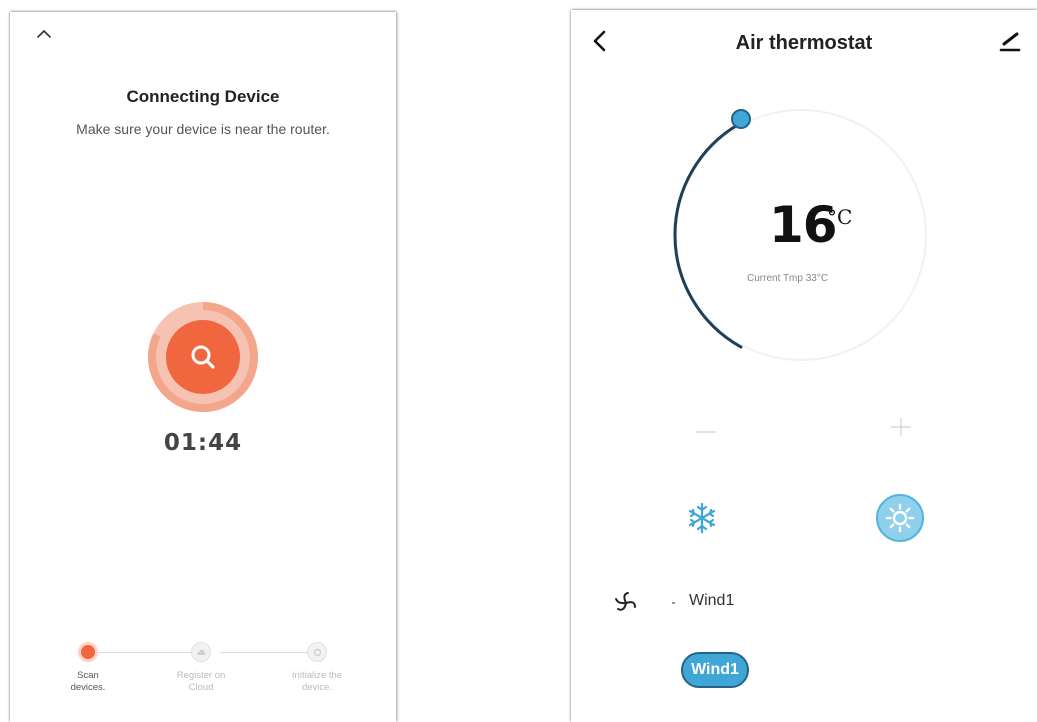  I want to click on page-title: Connecting Device, so click(203, 96).